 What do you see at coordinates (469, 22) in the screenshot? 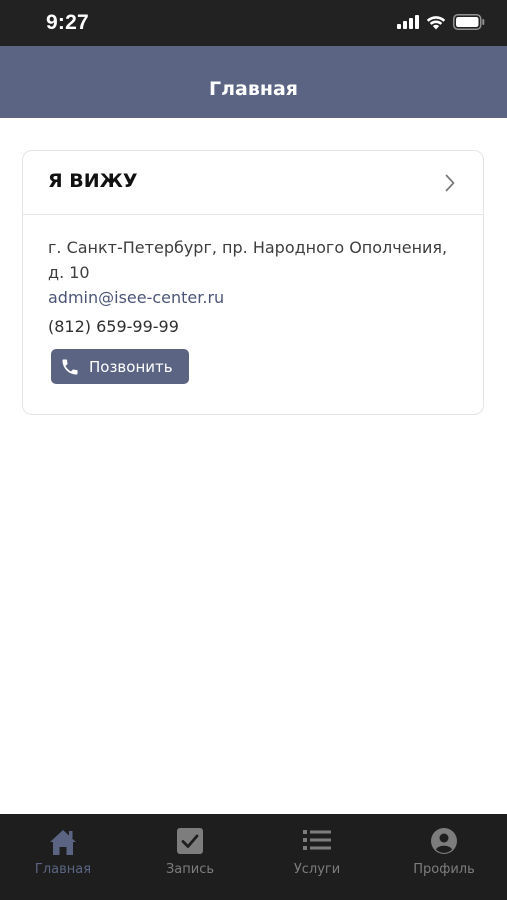
I see `battery-icon` at bounding box center [469, 22].